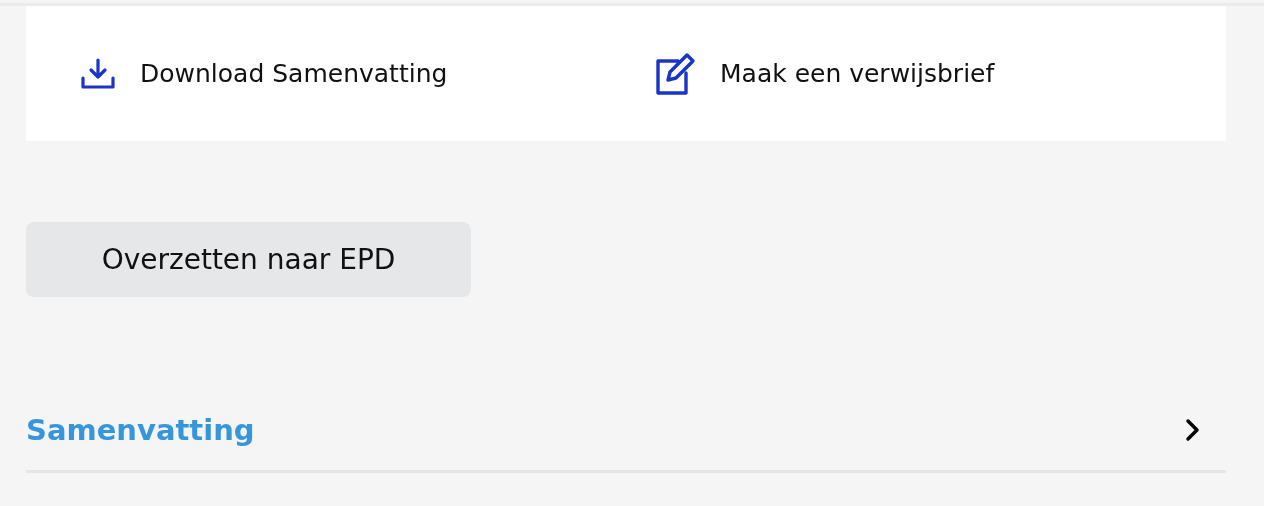 The image size is (1264, 506). Describe the element at coordinates (98, 73) in the screenshot. I see `download-icon` at that location.